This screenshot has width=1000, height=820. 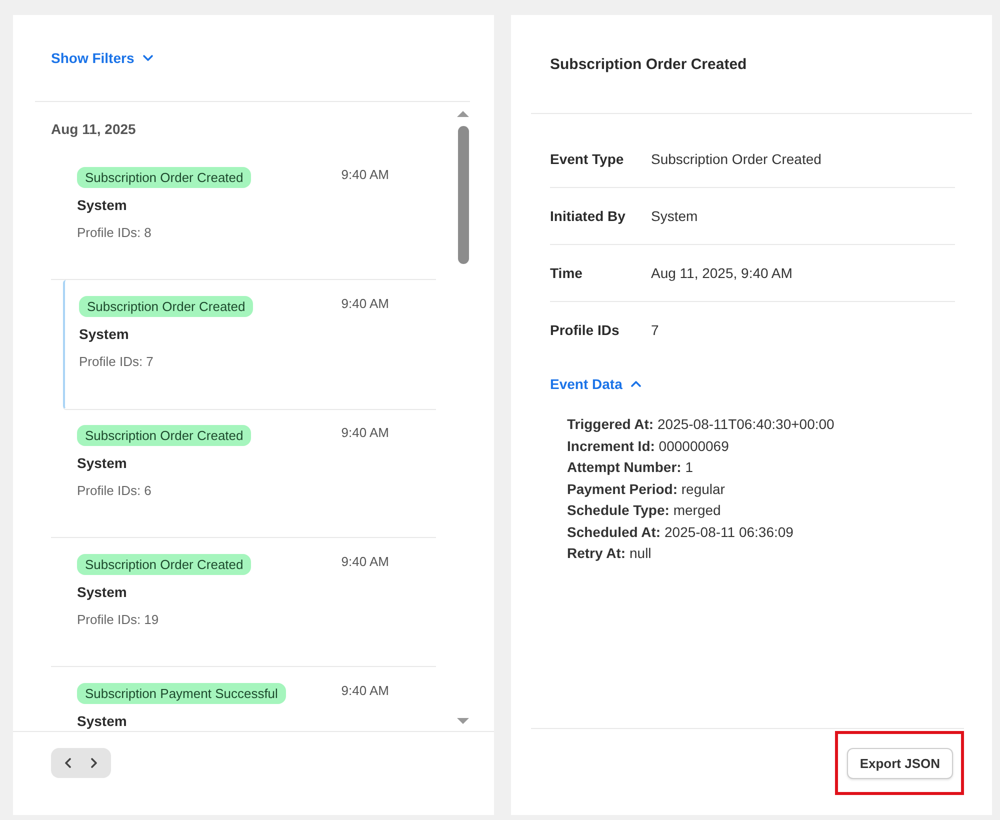 I want to click on chevron-right-icon, so click(x=94, y=763).